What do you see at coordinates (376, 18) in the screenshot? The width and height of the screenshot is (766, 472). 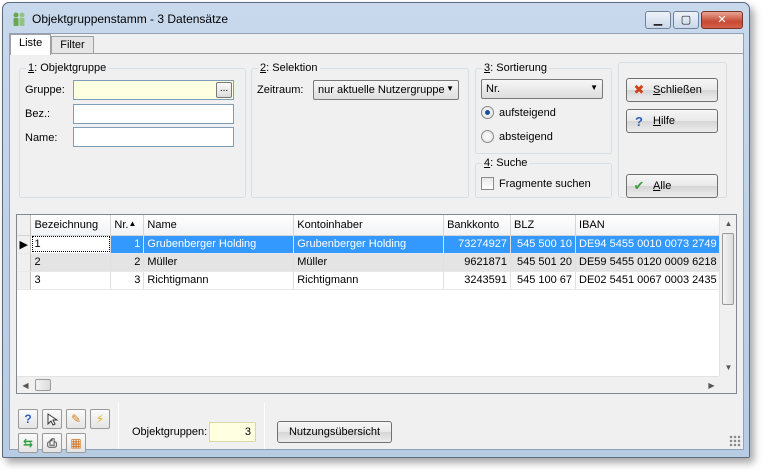 I see `title-bar: Objektgruppenstamm - 3 Datensätze ▁ ▢ ✕` at bounding box center [376, 18].